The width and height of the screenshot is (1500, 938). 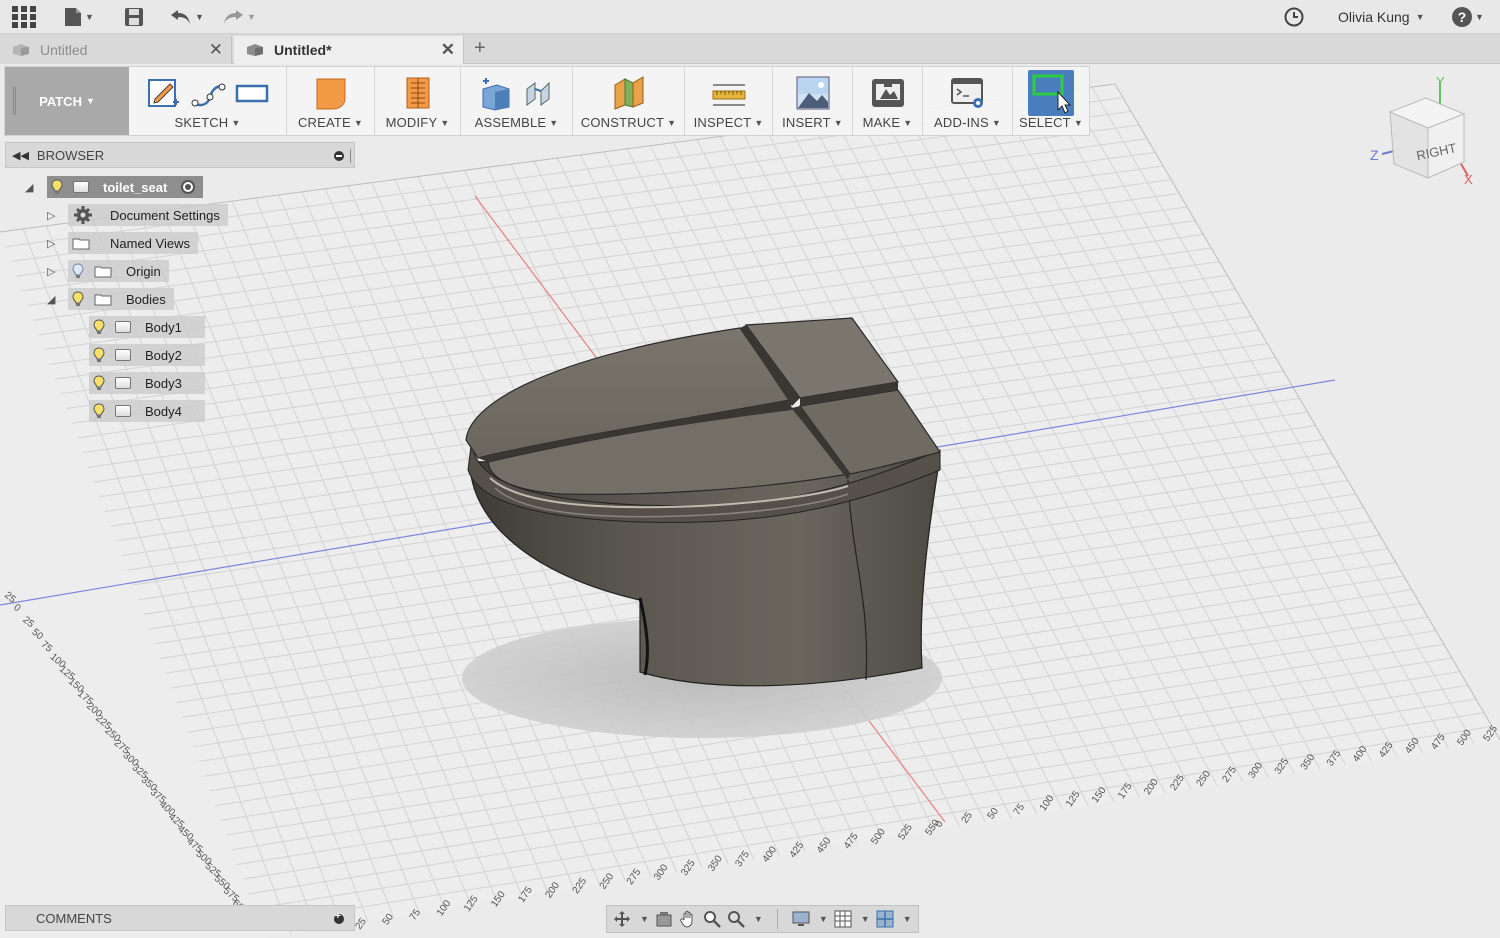 I want to click on construct-group: CONSTRUCT ▼, so click(x=629, y=101).